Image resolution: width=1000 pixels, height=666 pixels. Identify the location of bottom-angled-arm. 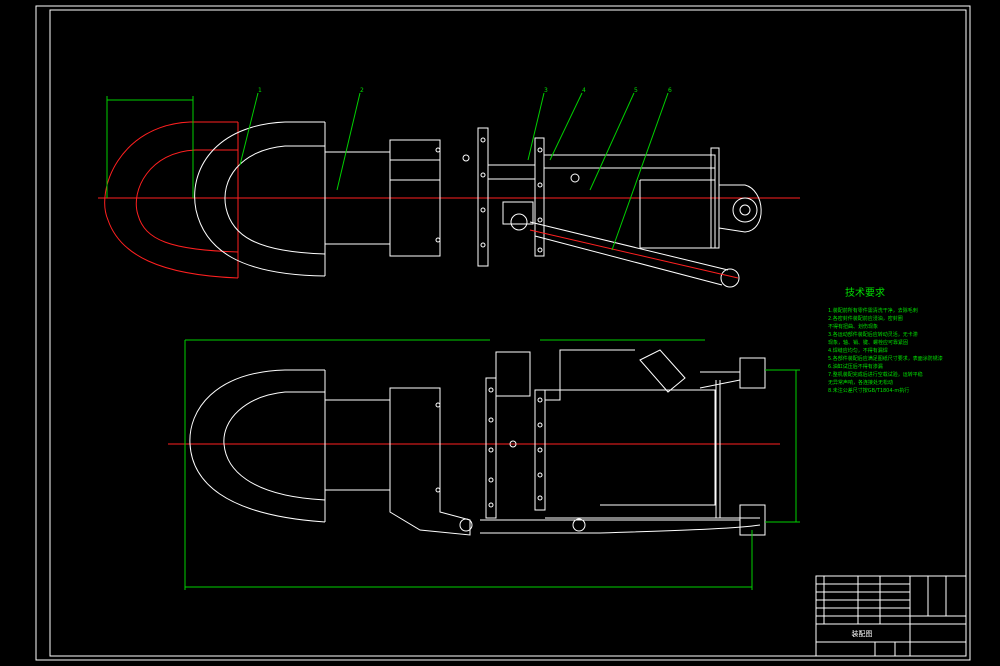
(690, 371).